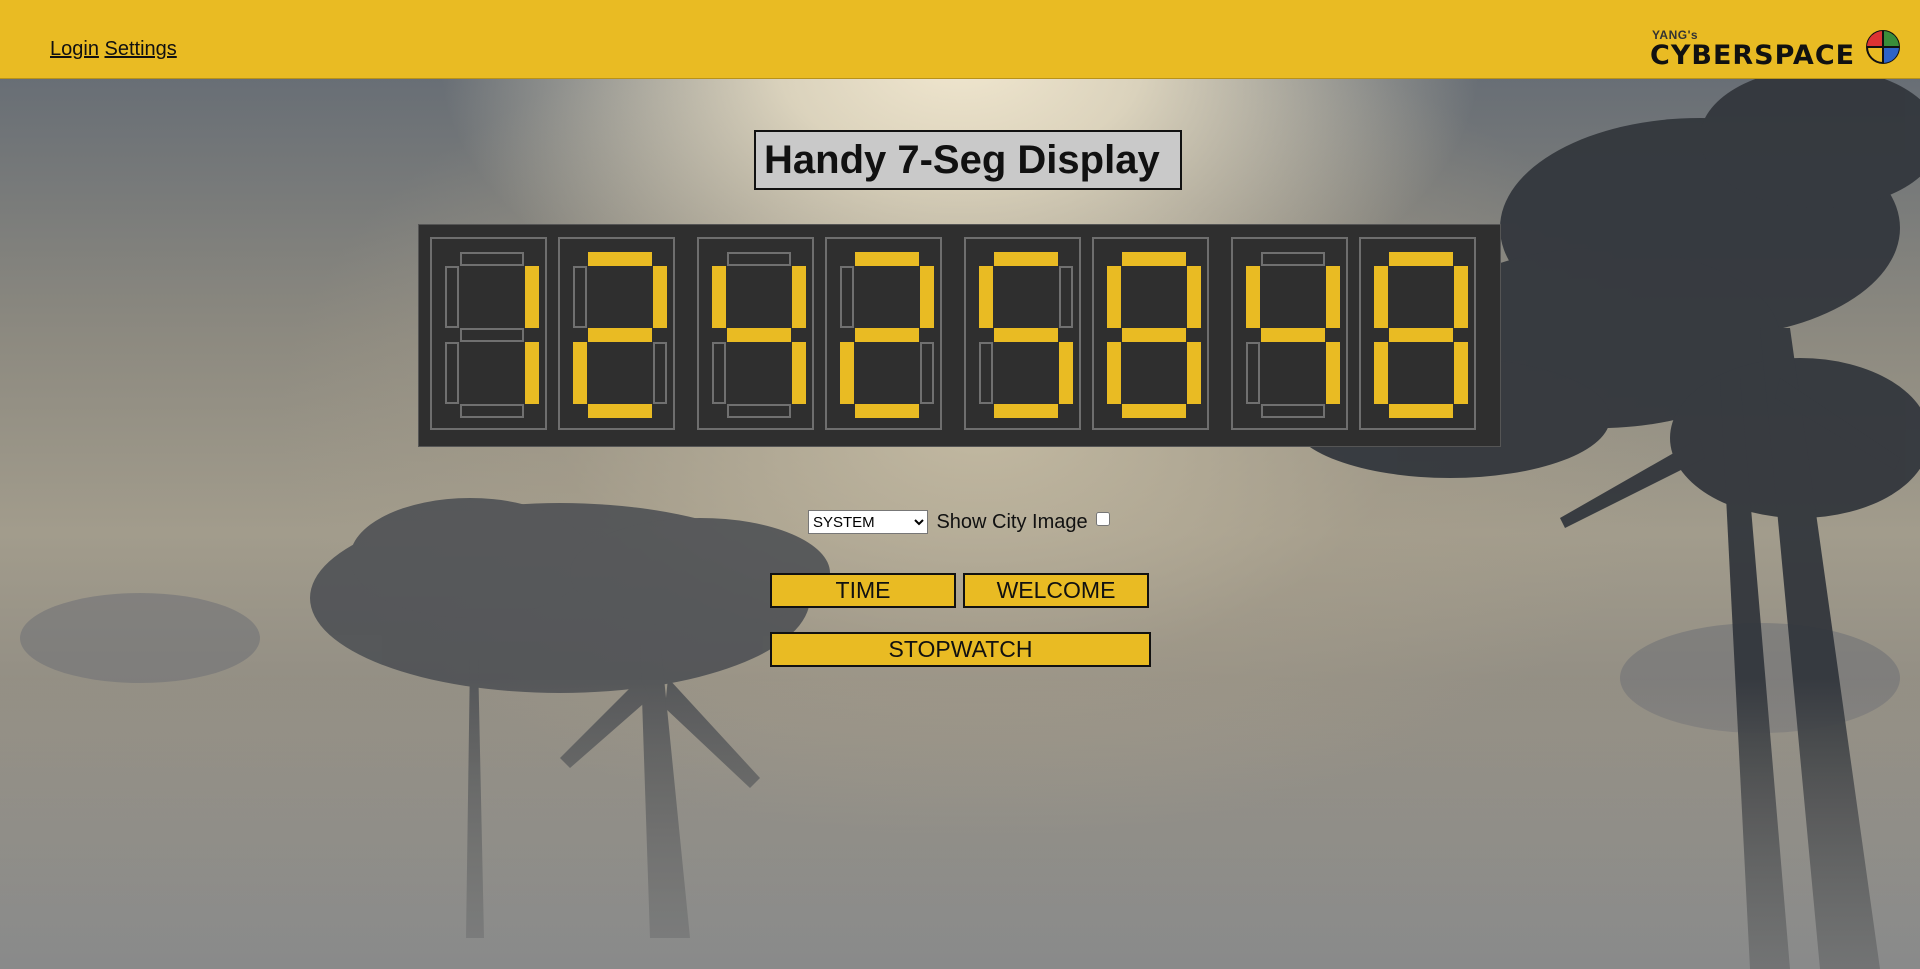  Describe the element at coordinates (1883, 47) in the screenshot. I see `globe-icon` at that location.